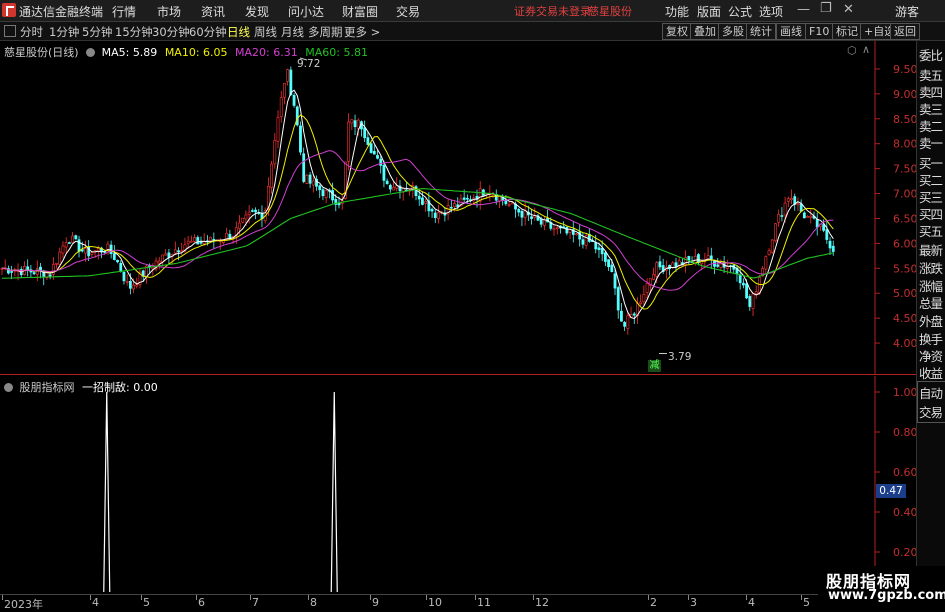  I want to click on chart-settings-icon: ⬡, so click(852, 50).